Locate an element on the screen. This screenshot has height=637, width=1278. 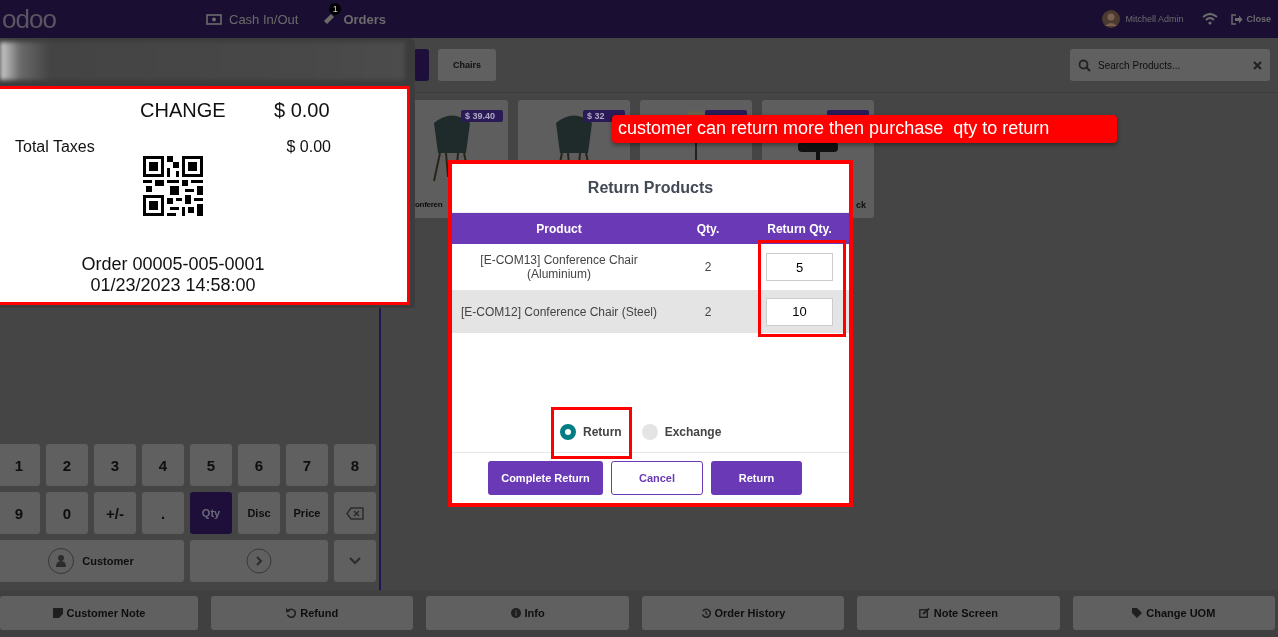
product-cell-text: [E-COM13] Conference Chair (Aluminium) is located at coordinates (559, 267).